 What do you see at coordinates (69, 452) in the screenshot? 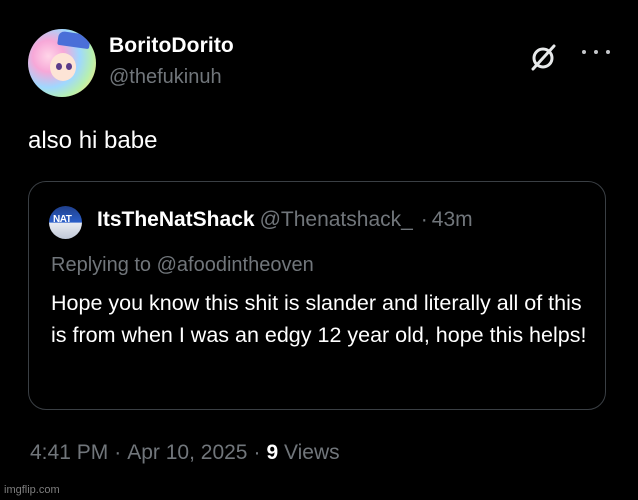
I see `tweet-time: 4:41 PM` at bounding box center [69, 452].